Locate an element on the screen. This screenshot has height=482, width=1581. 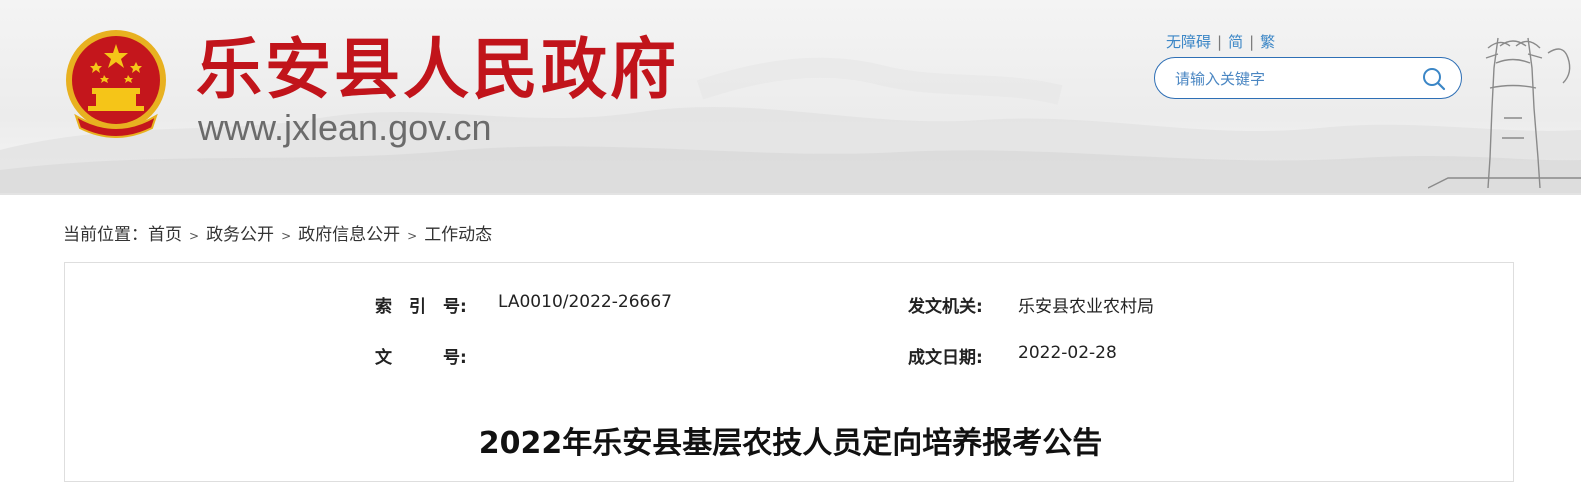
breadcrumb-gov-info: 政府信息公开 is located at coordinates (349, 235).